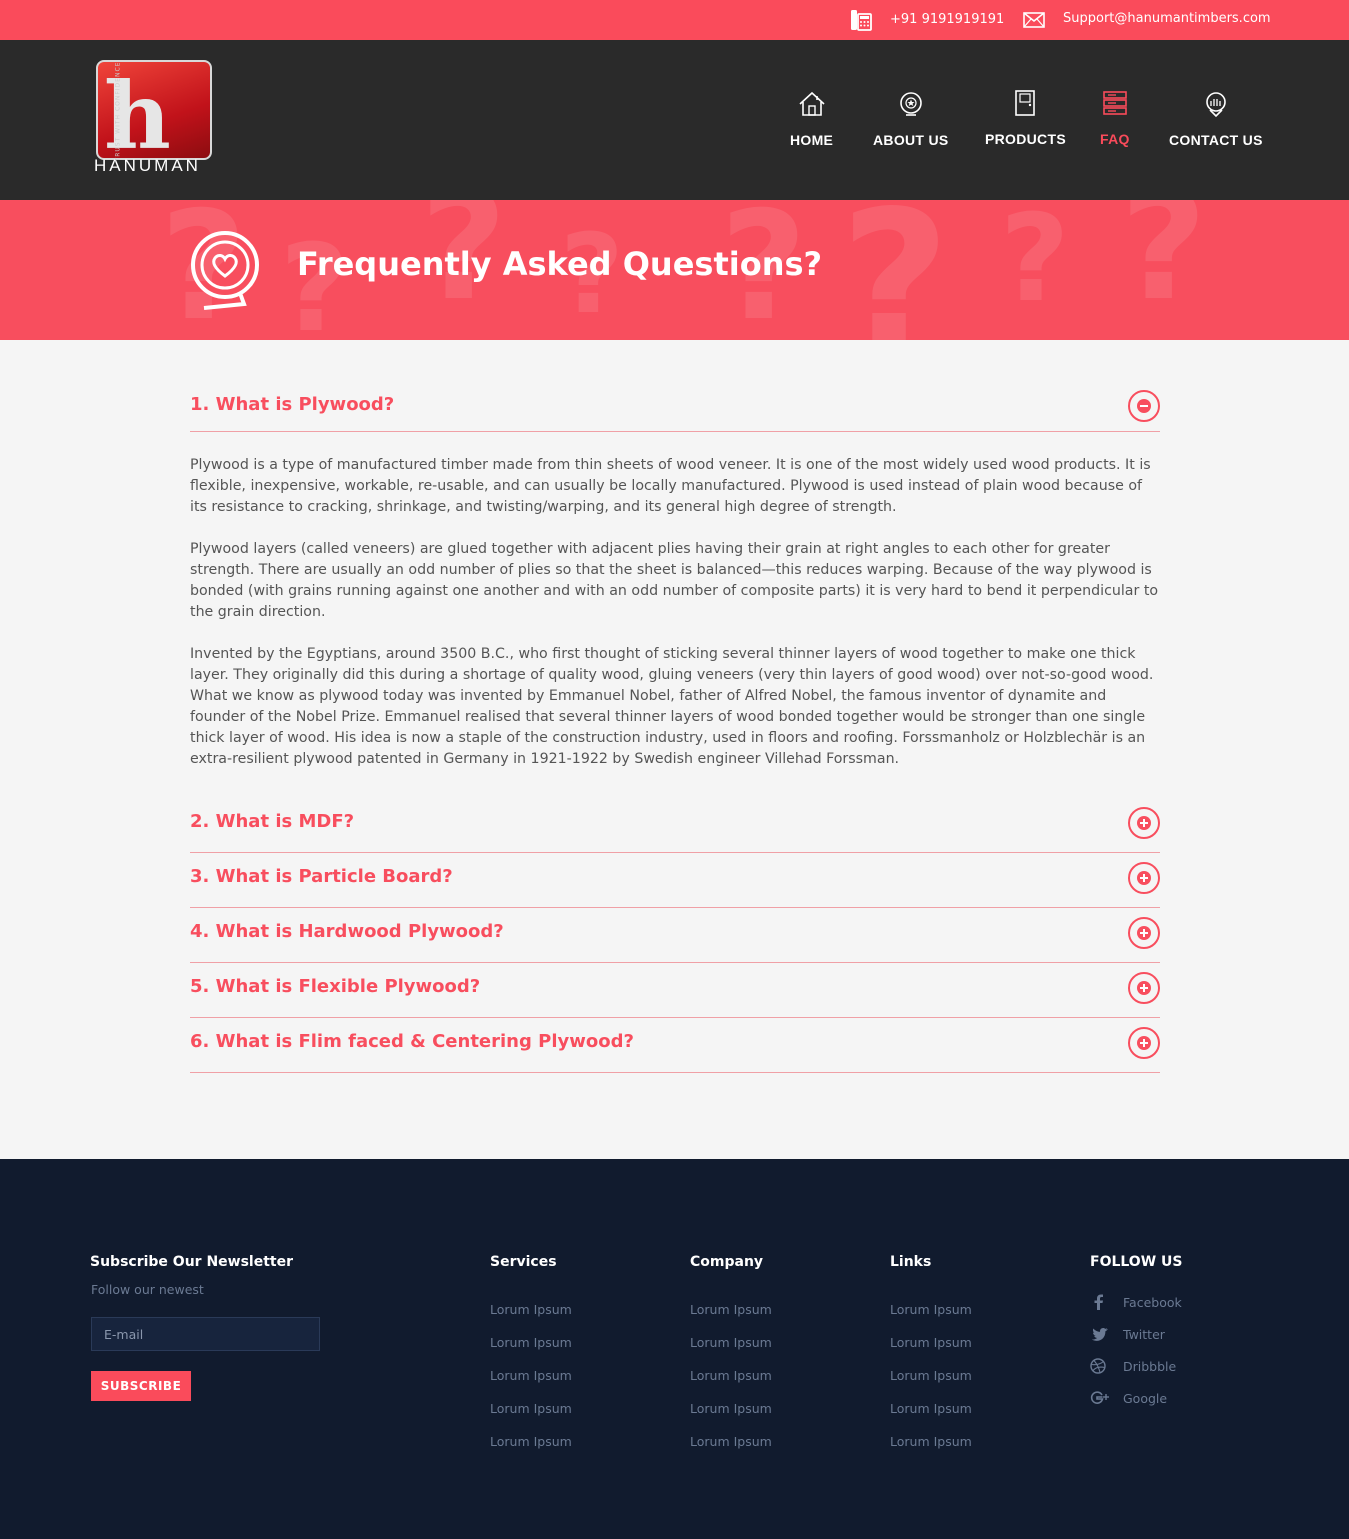  I want to click on nav-label: PRODUCTS, so click(1025, 139).